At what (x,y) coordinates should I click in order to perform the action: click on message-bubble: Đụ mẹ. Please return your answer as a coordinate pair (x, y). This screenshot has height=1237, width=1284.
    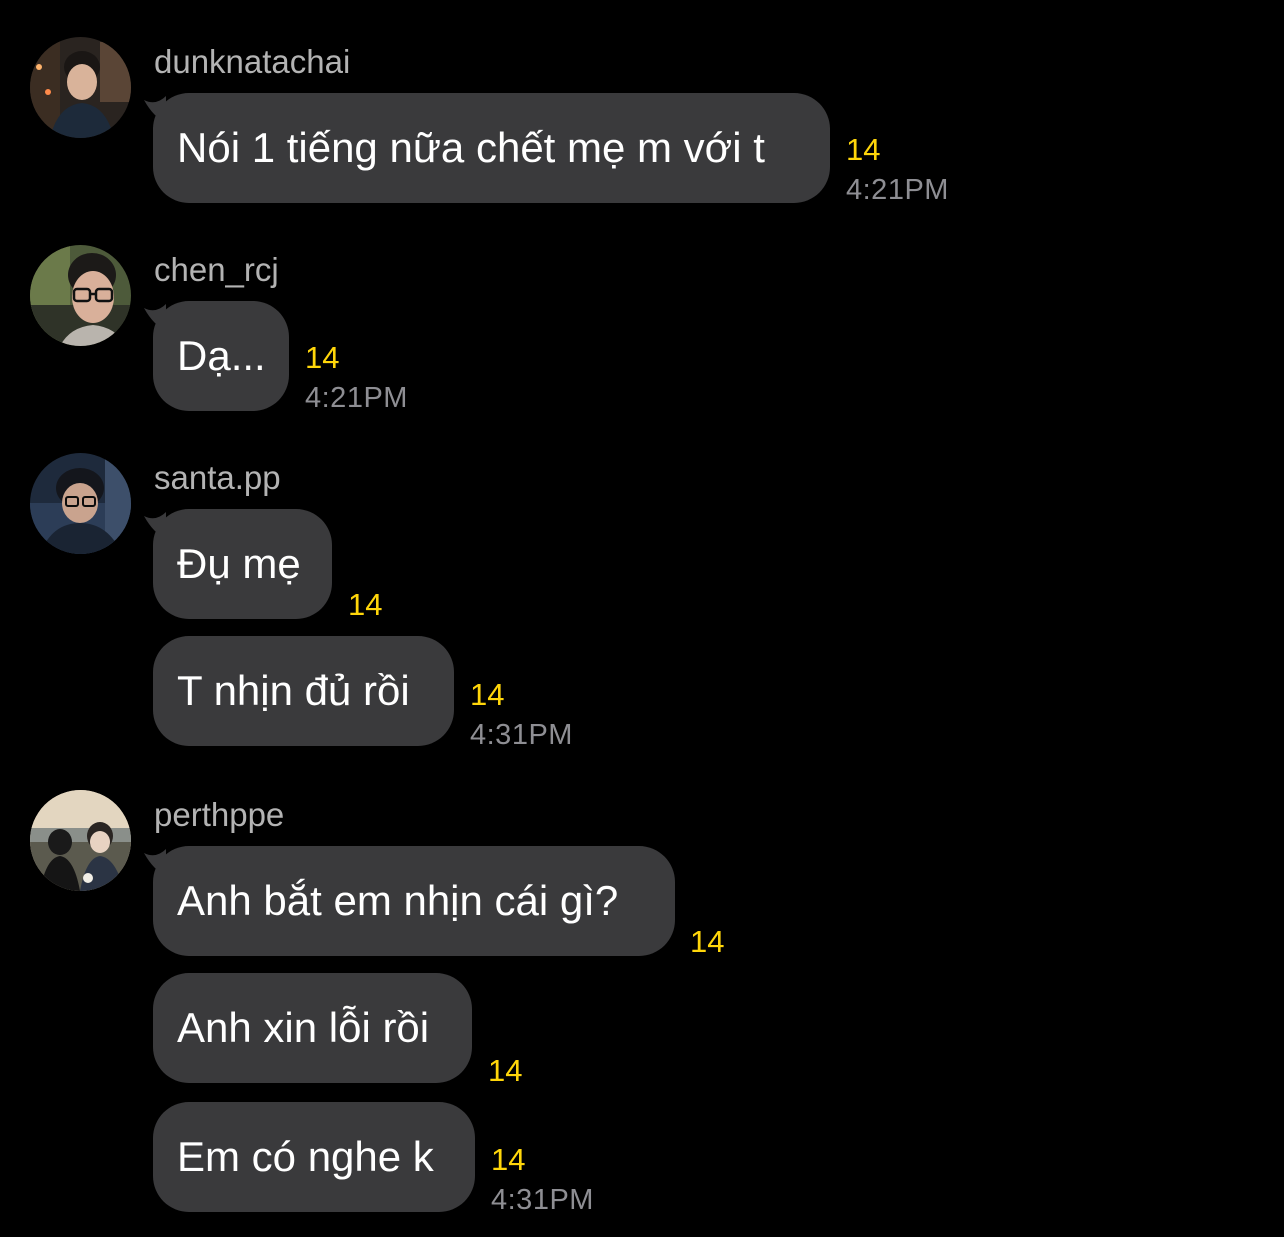
    Looking at the image, I should click on (242, 564).